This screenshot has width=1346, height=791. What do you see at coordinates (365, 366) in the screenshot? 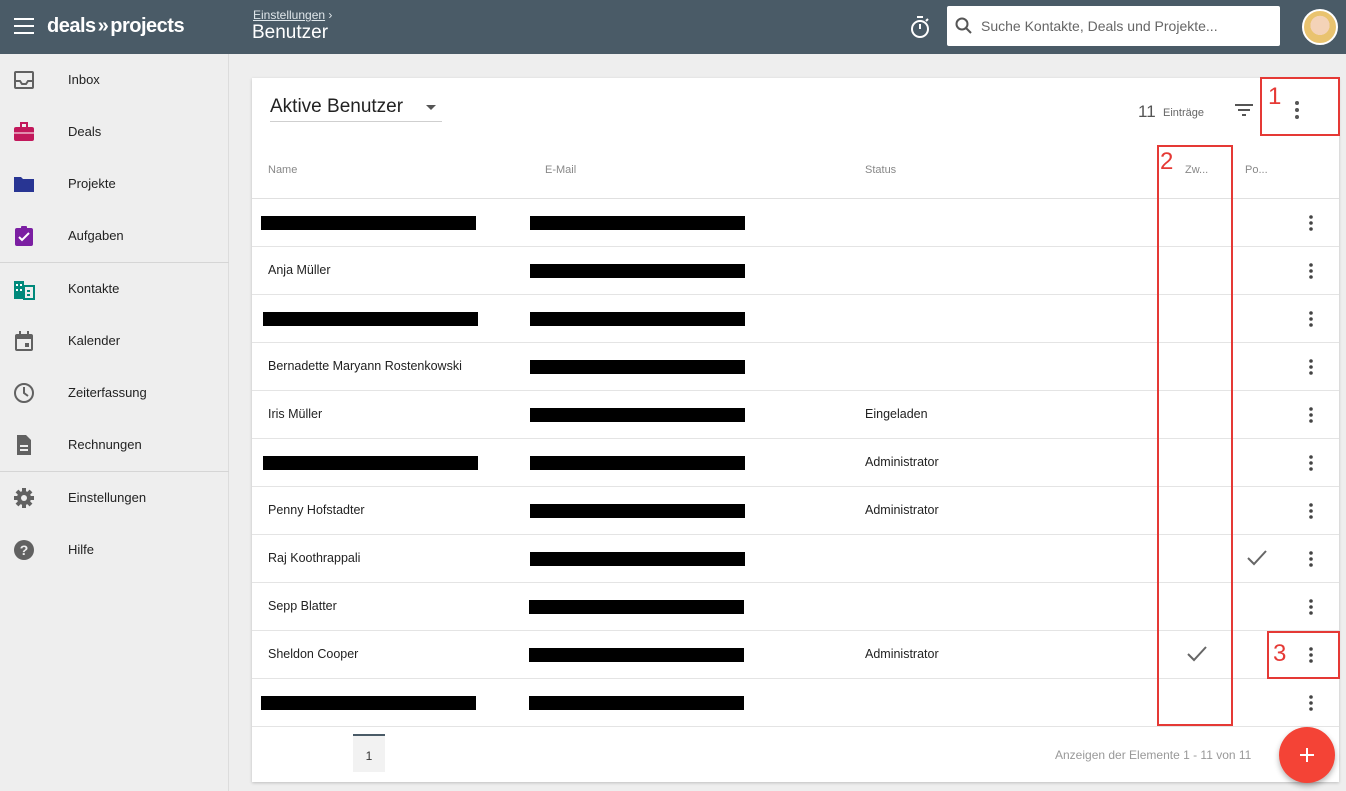
I see `user-name: Bernadette Maryann Rostenkowski` at bounding box center [365, 366].